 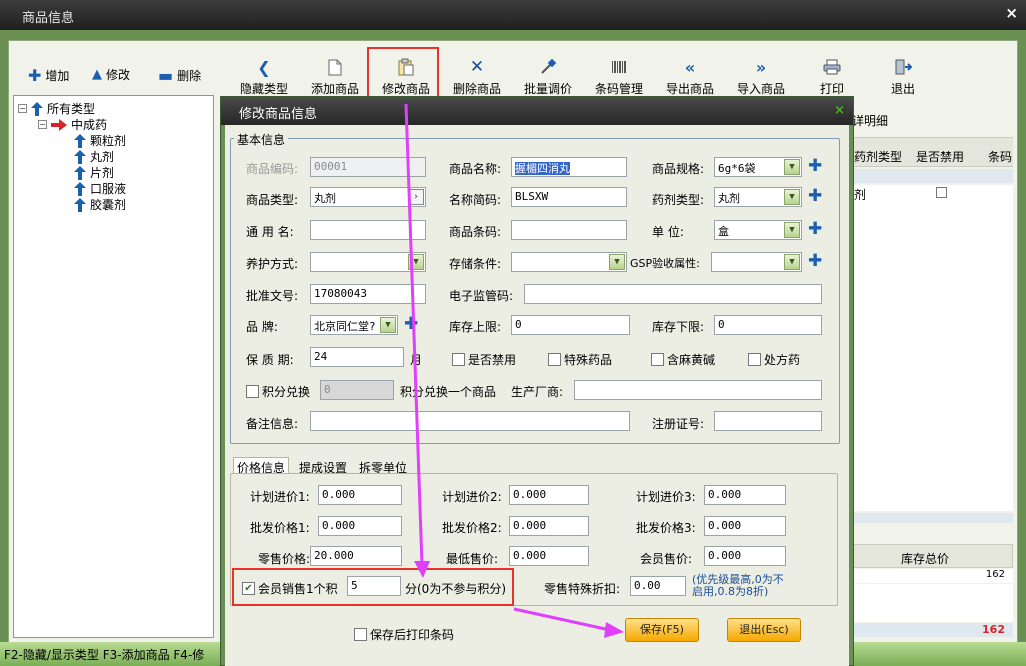 I want to click on arrowhead-down-icon, so click(x=422, y=569).